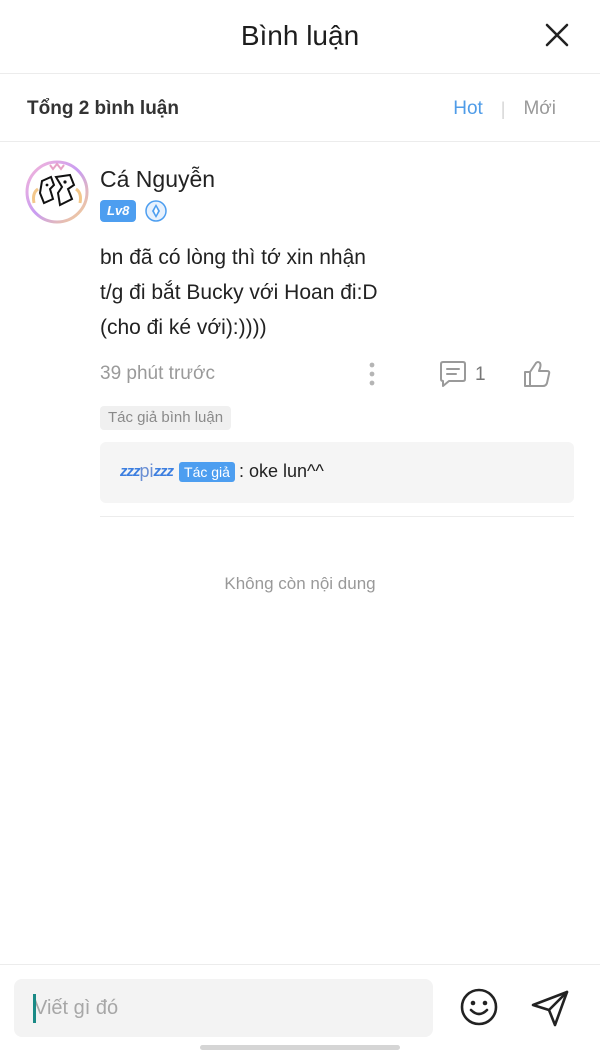 This screenshot has width=600, height=1051. I want to click on reply-author-name: pi, so click(147, 471).